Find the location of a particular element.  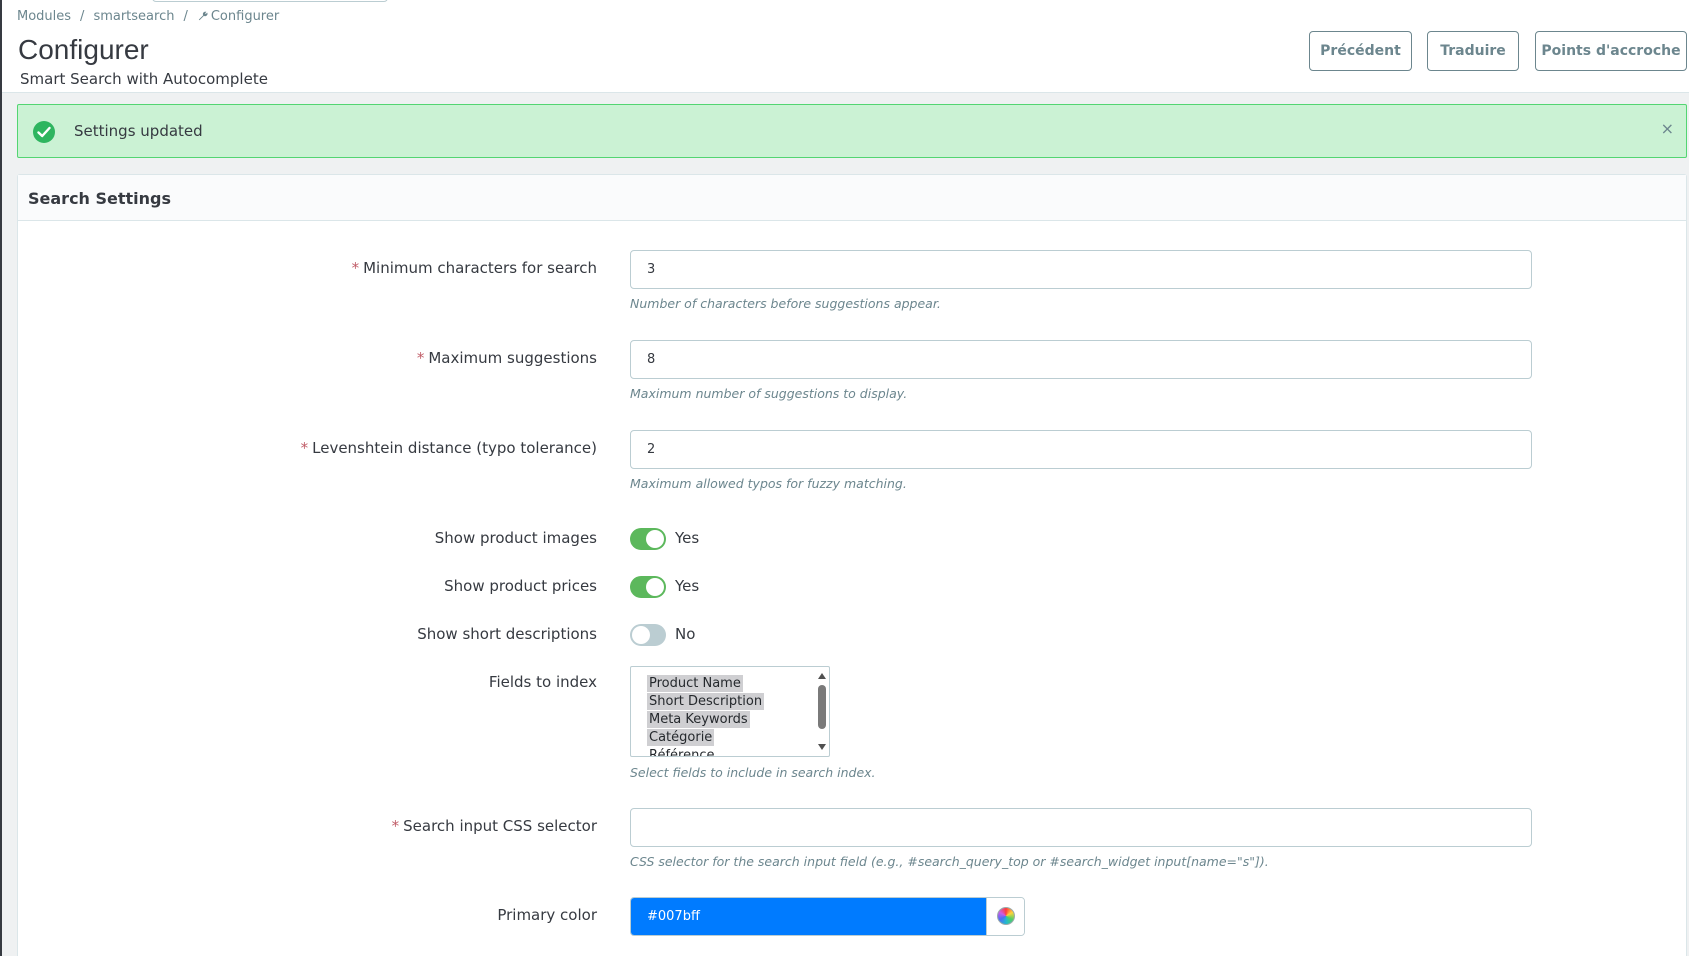

breadcrumb: Modules / smartsearch / Configurer is located at coordinates (148, 16).